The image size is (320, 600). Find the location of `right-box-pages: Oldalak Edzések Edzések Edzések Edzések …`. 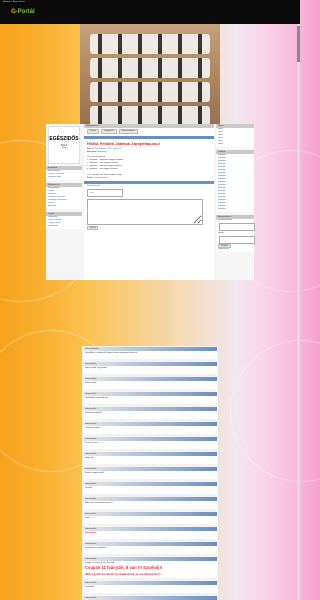

right-box-pages: Oldalak Edzések Edzések Edzések Edzések … is located at coordinates (235, 181).